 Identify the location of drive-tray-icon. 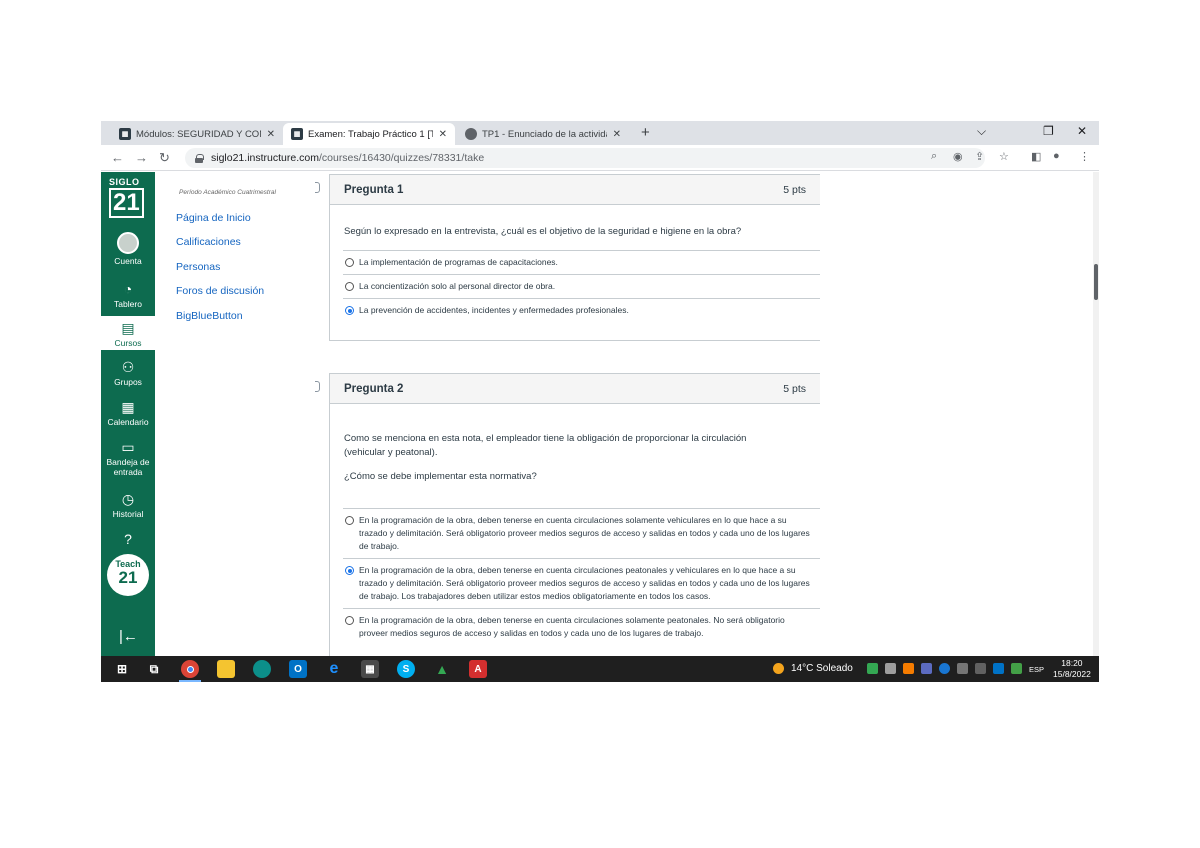
(872, 668).